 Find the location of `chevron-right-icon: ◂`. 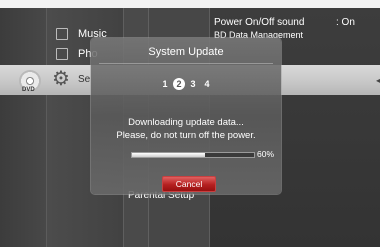

chevron-right-icon: ◂ is located at coordinates (377, 80).